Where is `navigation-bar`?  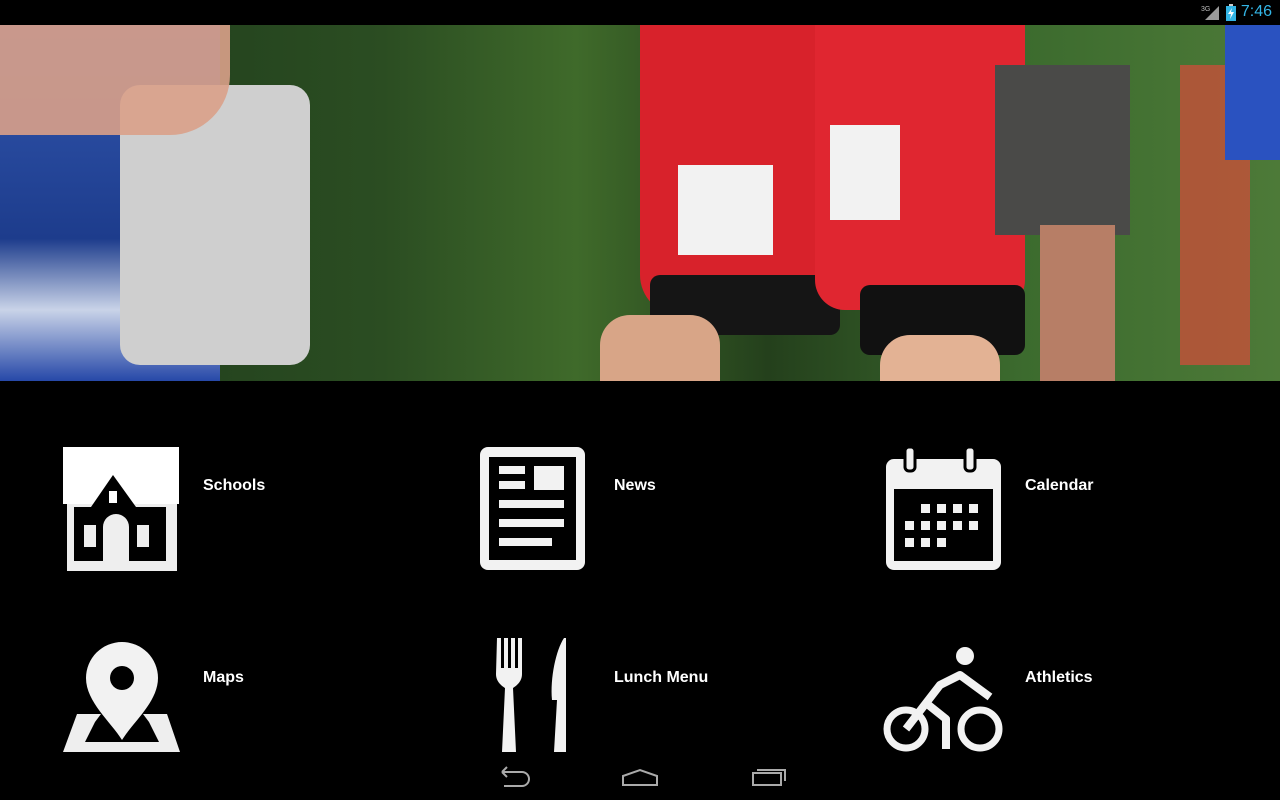 navigation-bar is located at coordinates (640, 776).